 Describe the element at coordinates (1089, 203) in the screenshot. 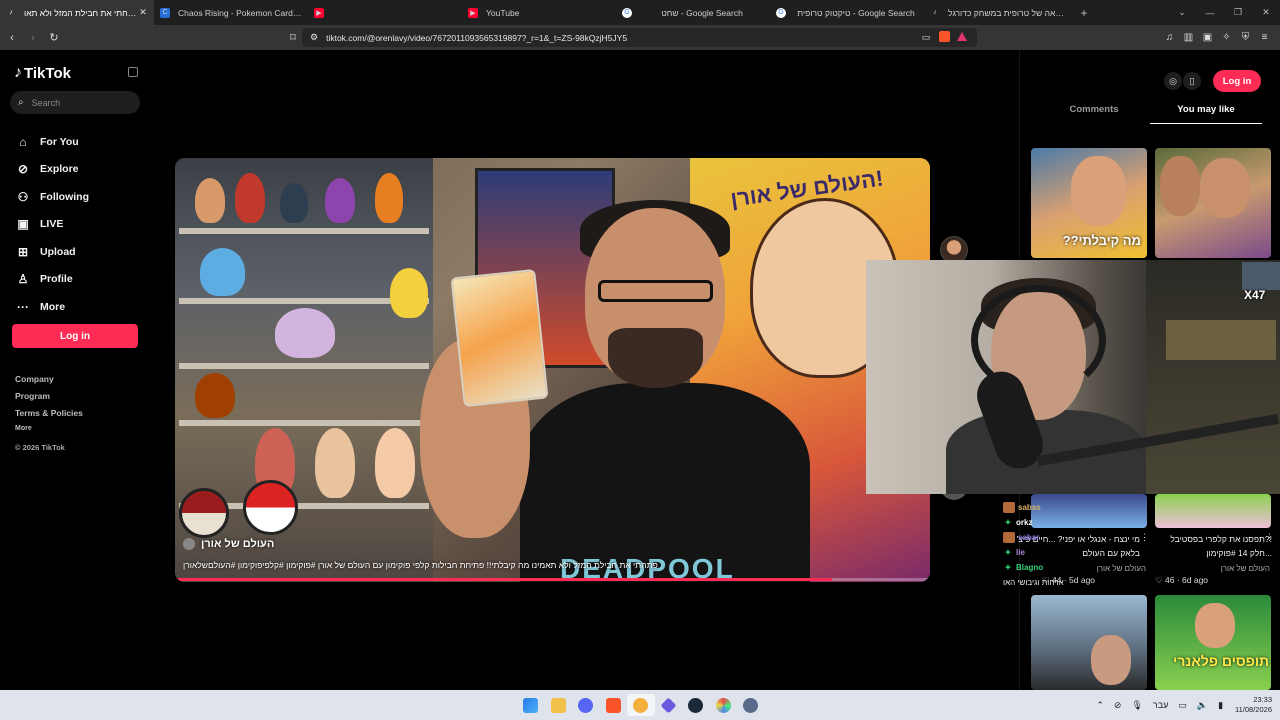

I see `recommended-video: מה קיבלתי??` at that location.